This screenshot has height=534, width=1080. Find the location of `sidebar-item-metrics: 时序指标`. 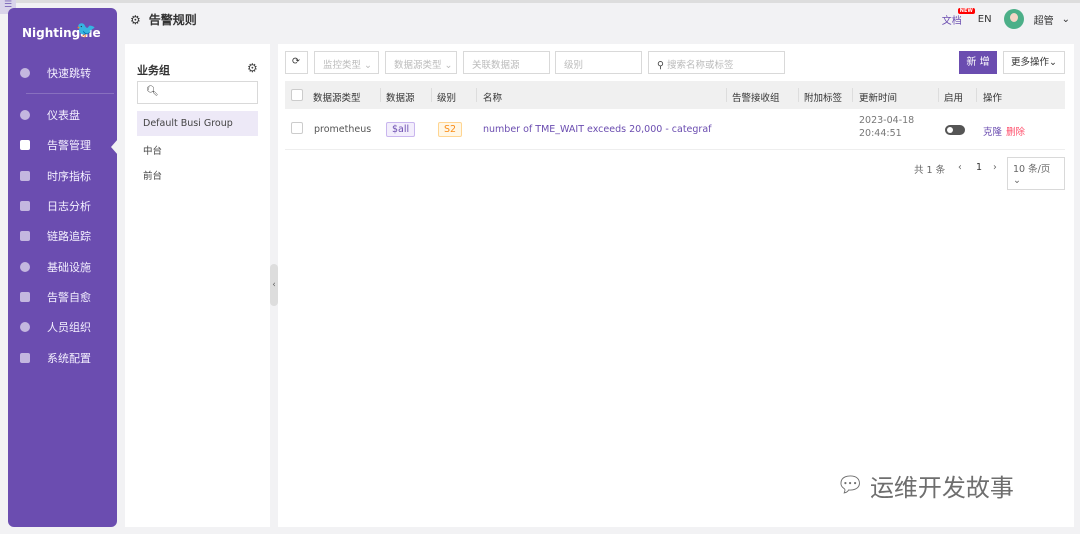

sidebar-item-metrics: 时序指标 is located at coordinates (62, 176).